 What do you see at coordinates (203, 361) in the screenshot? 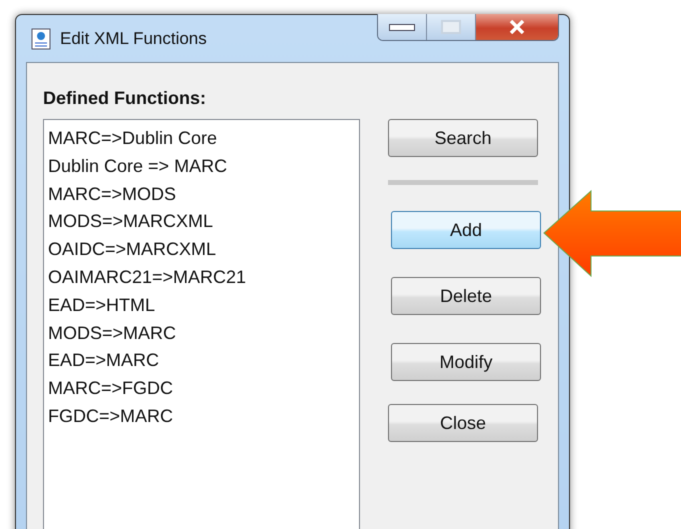
I see `list-item: EAD=>MARC` at bounding box center [203, 361].